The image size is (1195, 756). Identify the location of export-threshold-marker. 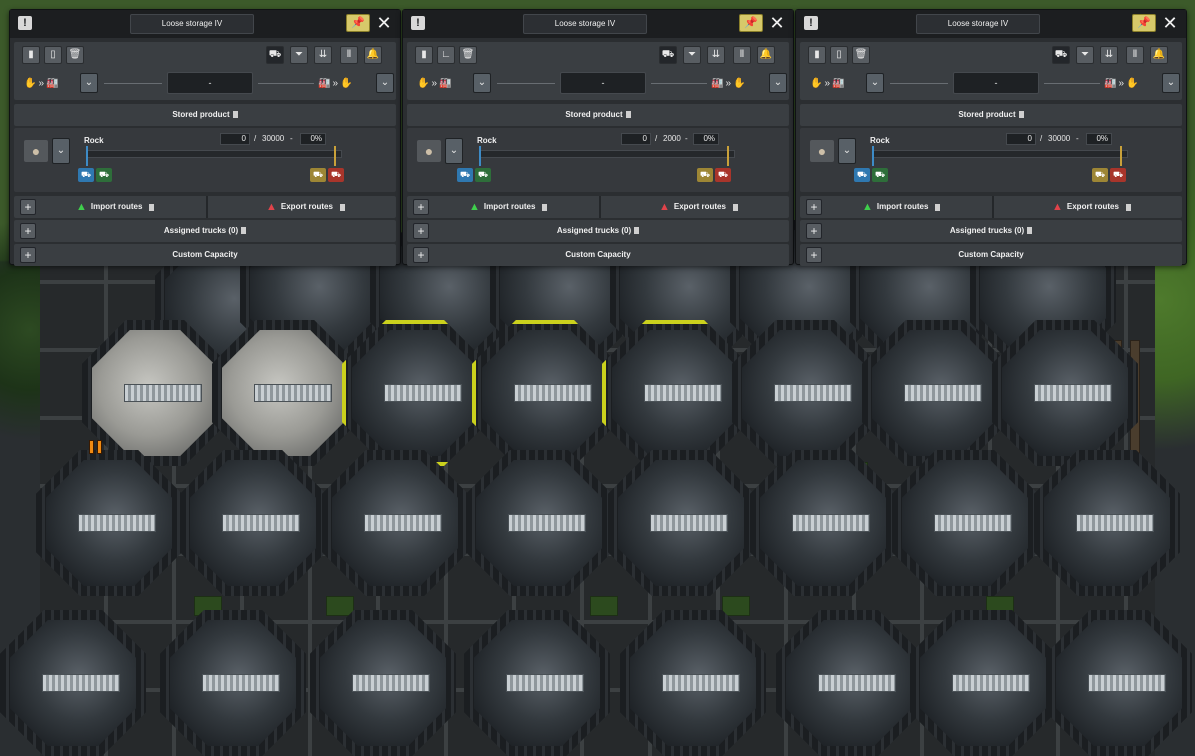
(728, 156).